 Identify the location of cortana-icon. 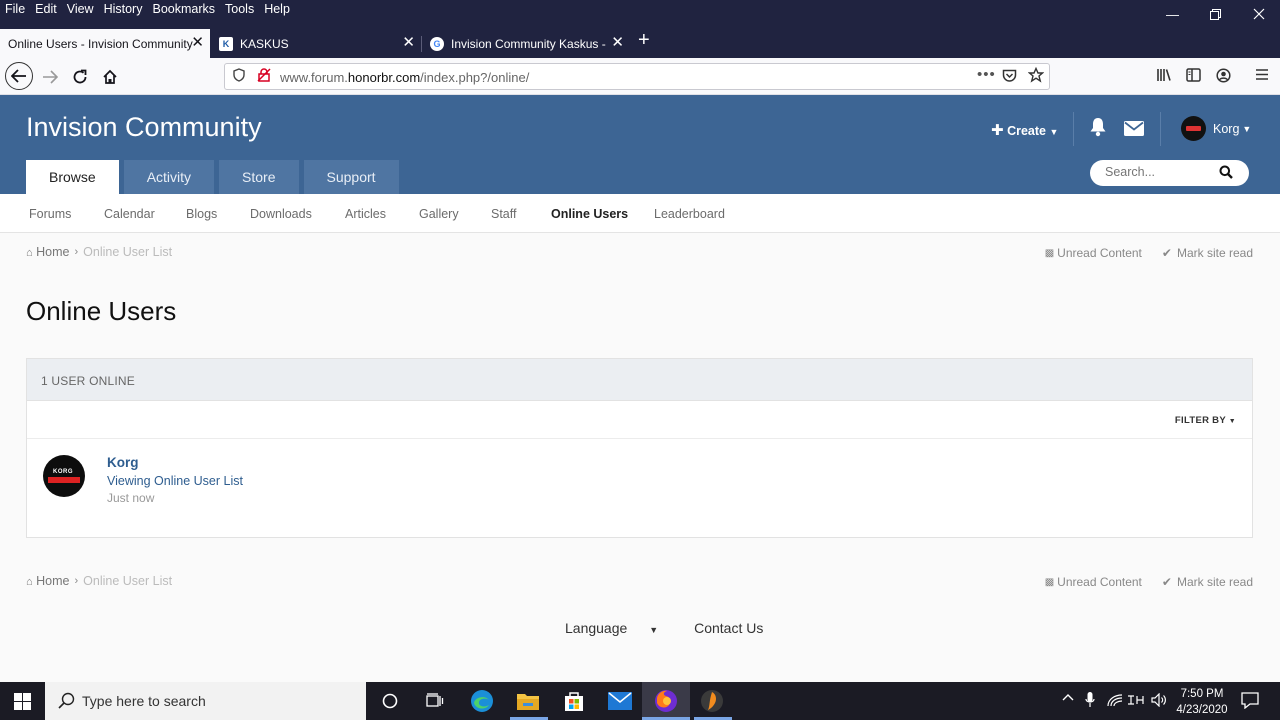
(390, 701).